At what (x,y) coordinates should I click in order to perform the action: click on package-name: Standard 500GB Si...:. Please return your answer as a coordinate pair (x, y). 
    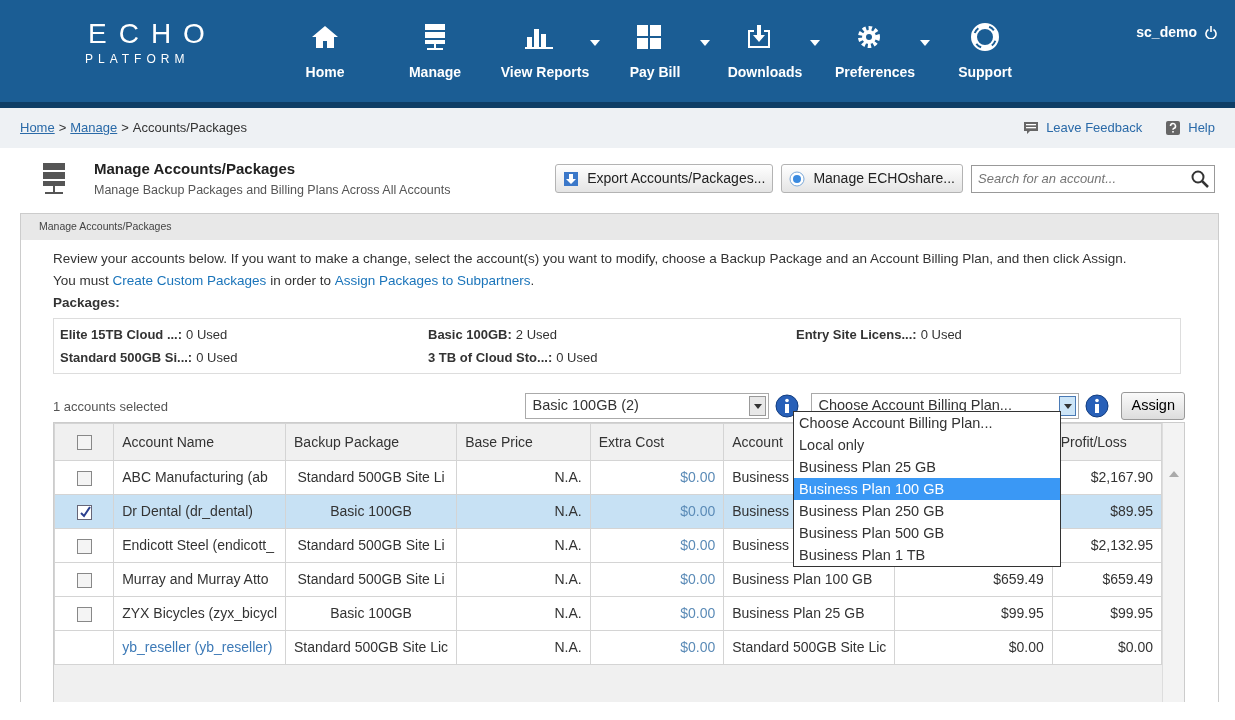
    Looking at the image, I should click on (126, 357).